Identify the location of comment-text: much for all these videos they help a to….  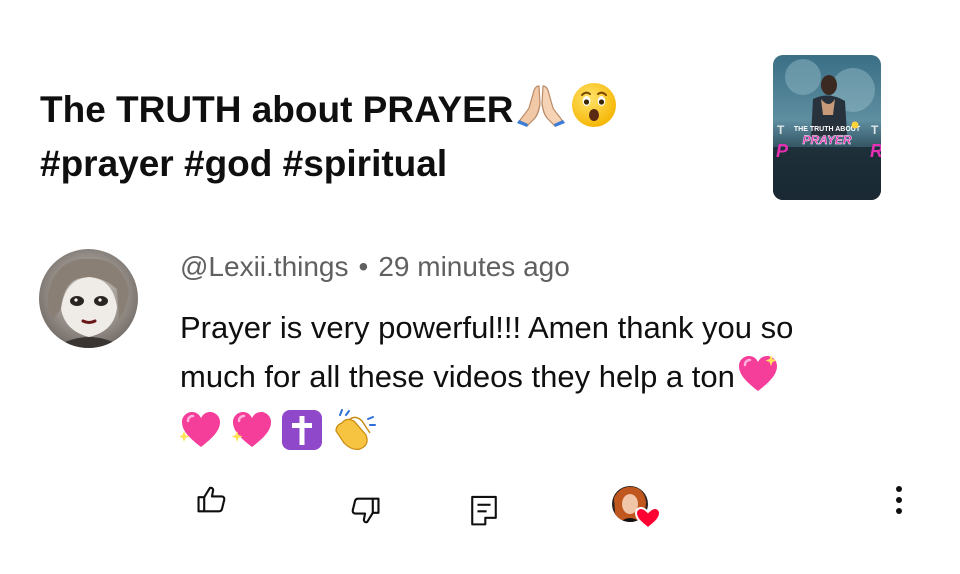
(457, 376).